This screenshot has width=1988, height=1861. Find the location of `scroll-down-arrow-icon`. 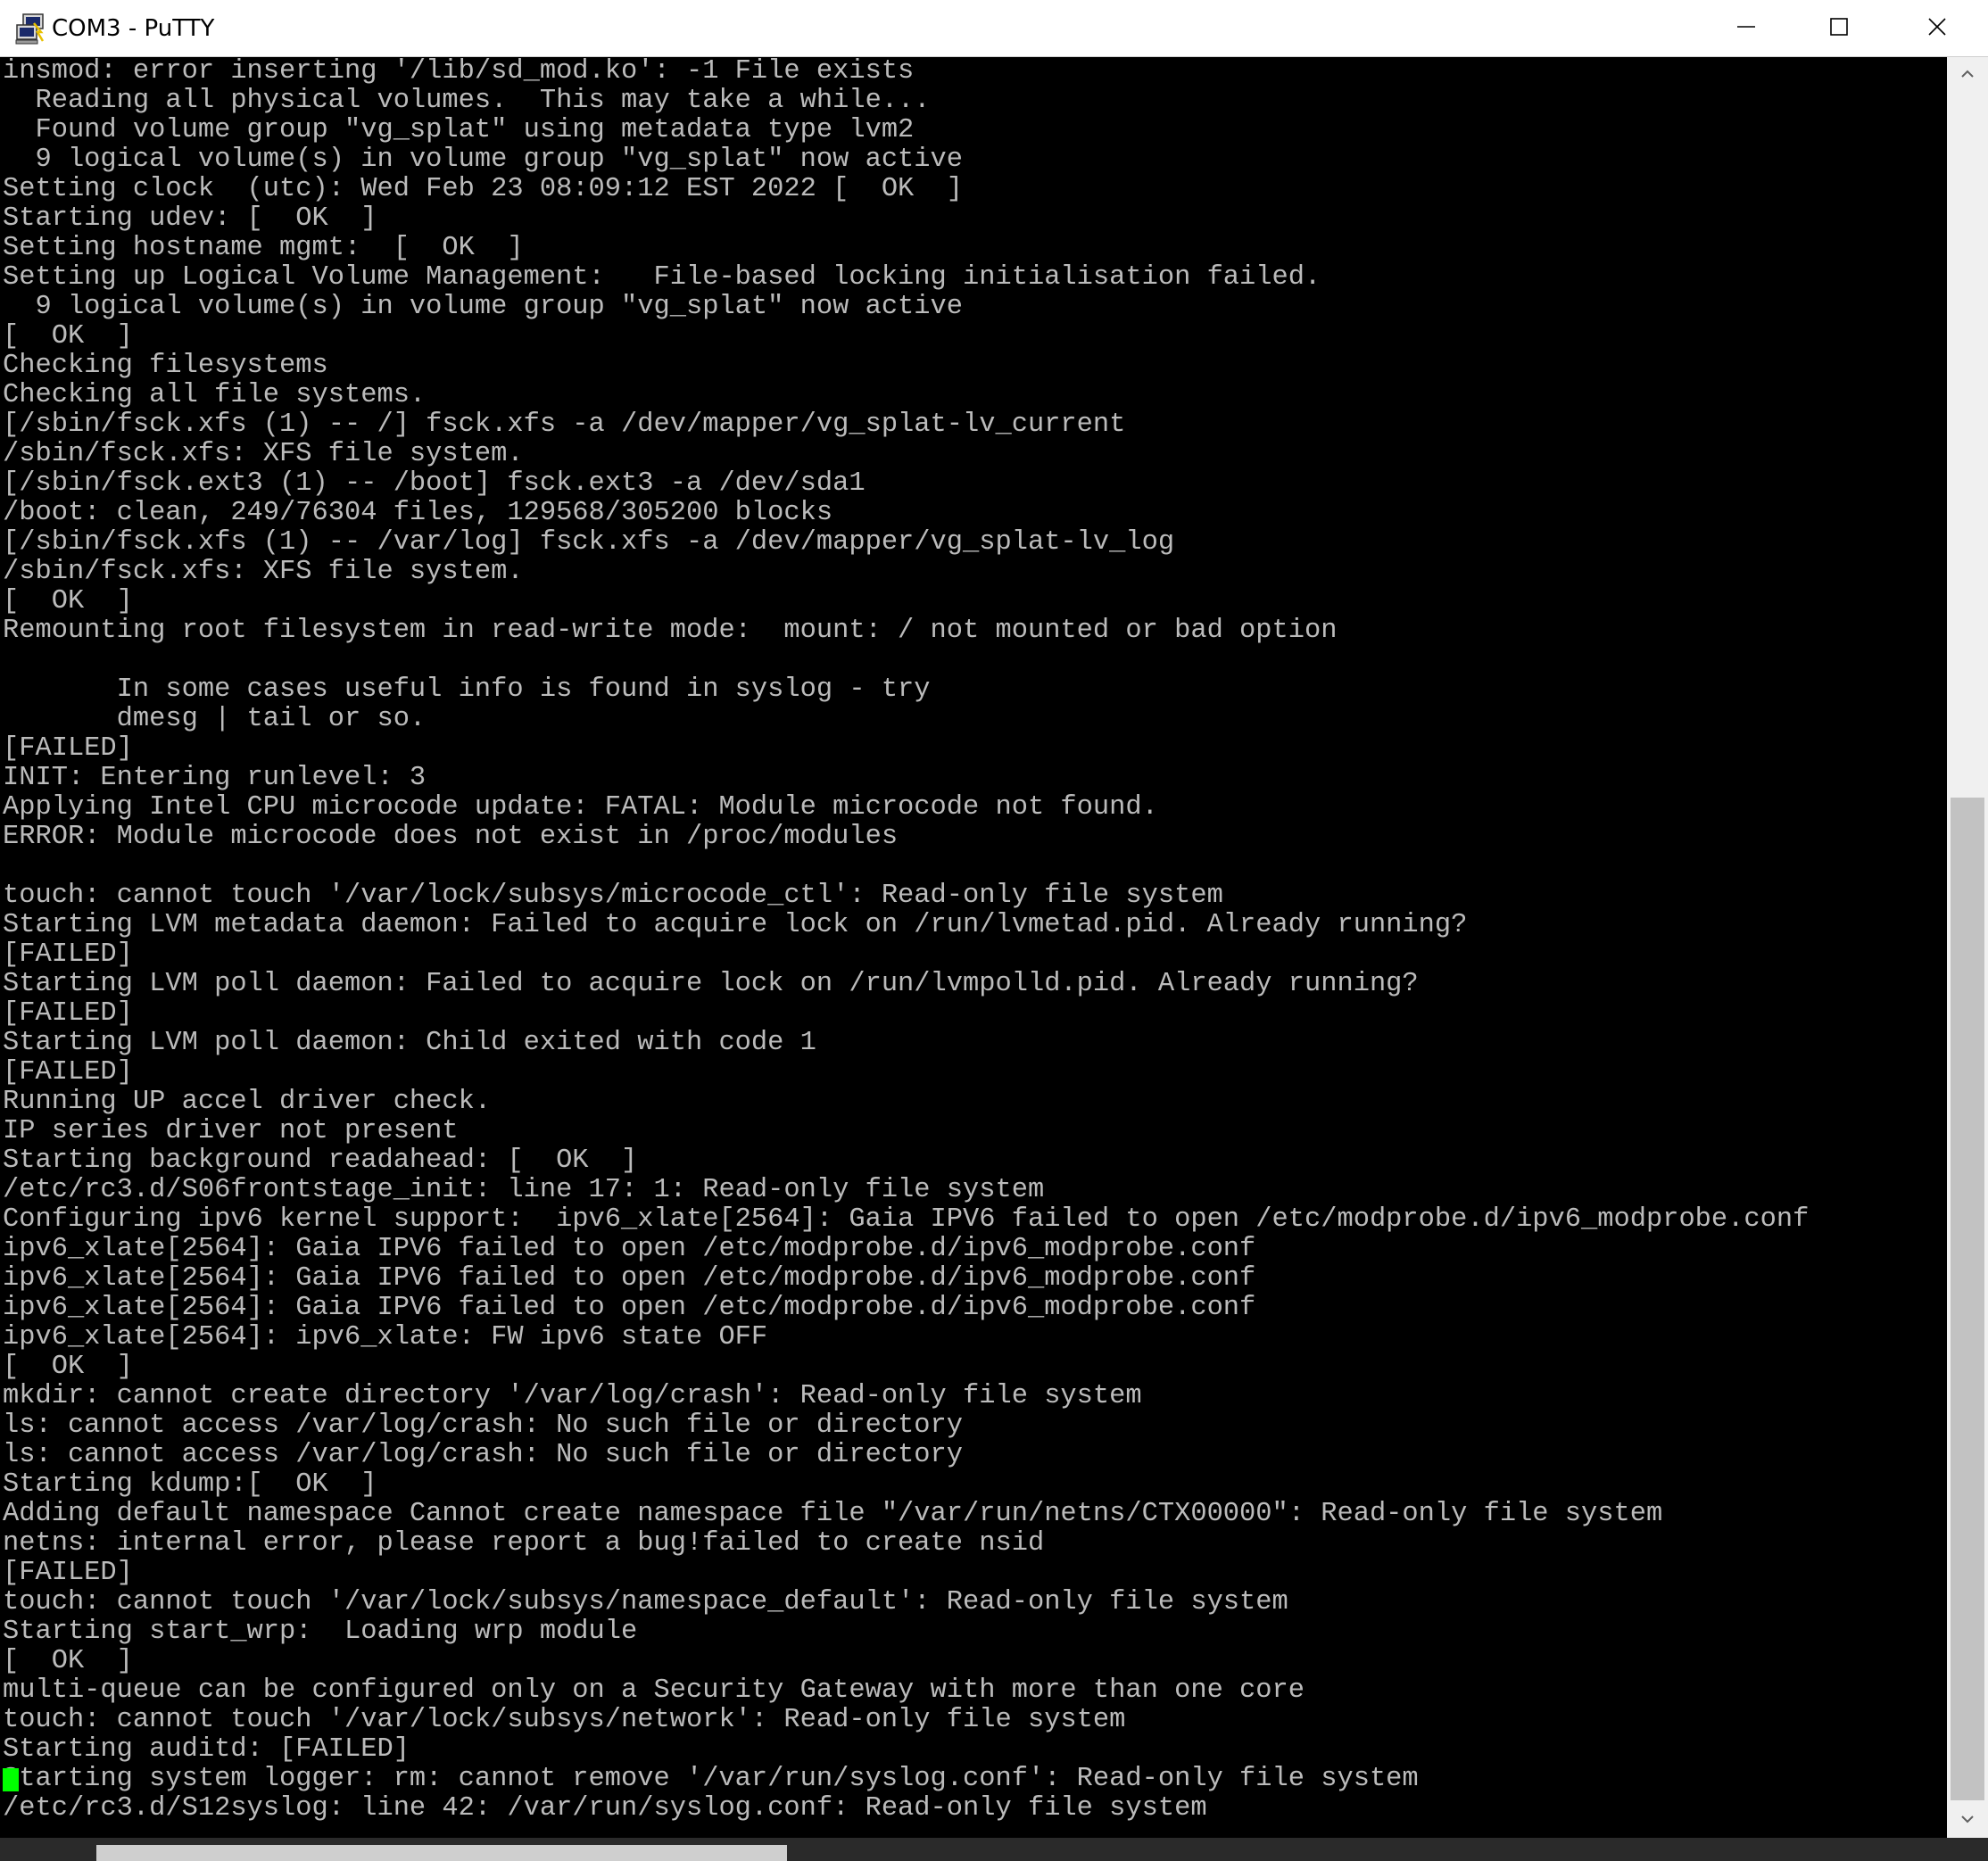

scroll-down-arrow-icon is located at coordinates (1967, 1820).